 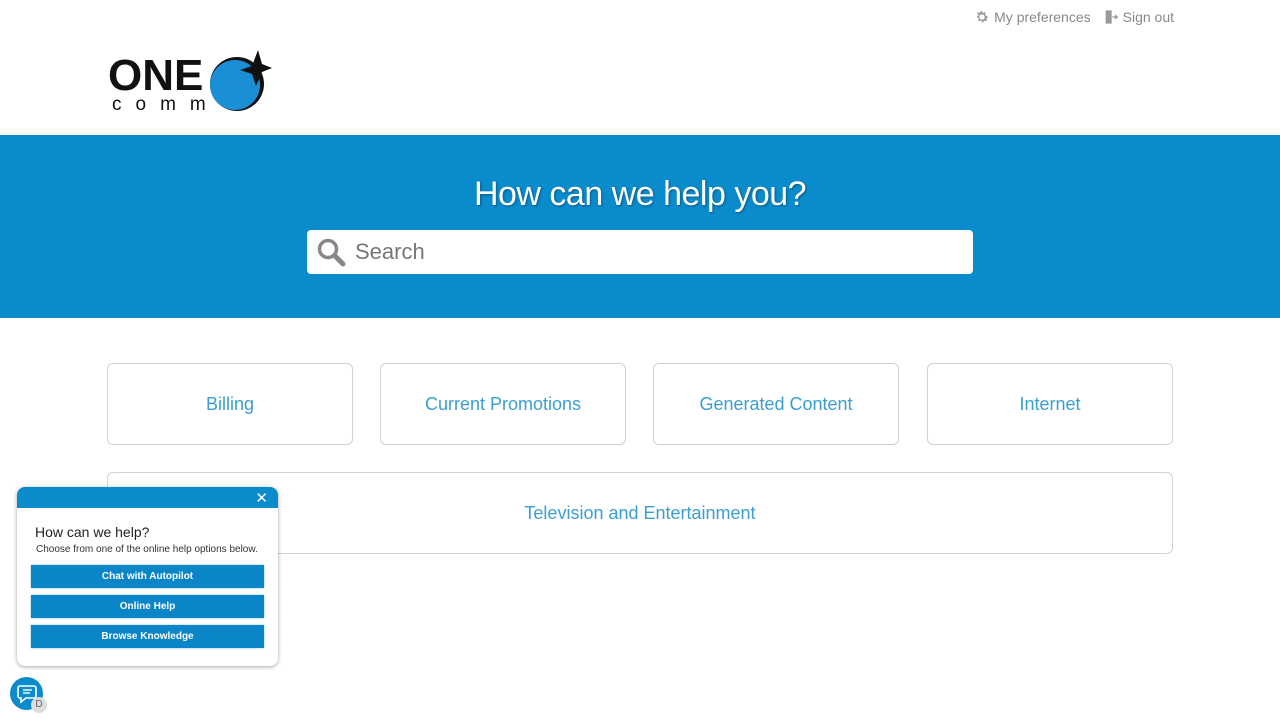 I want to click on logo-word-one: ONE, so click(x=155, y=75).